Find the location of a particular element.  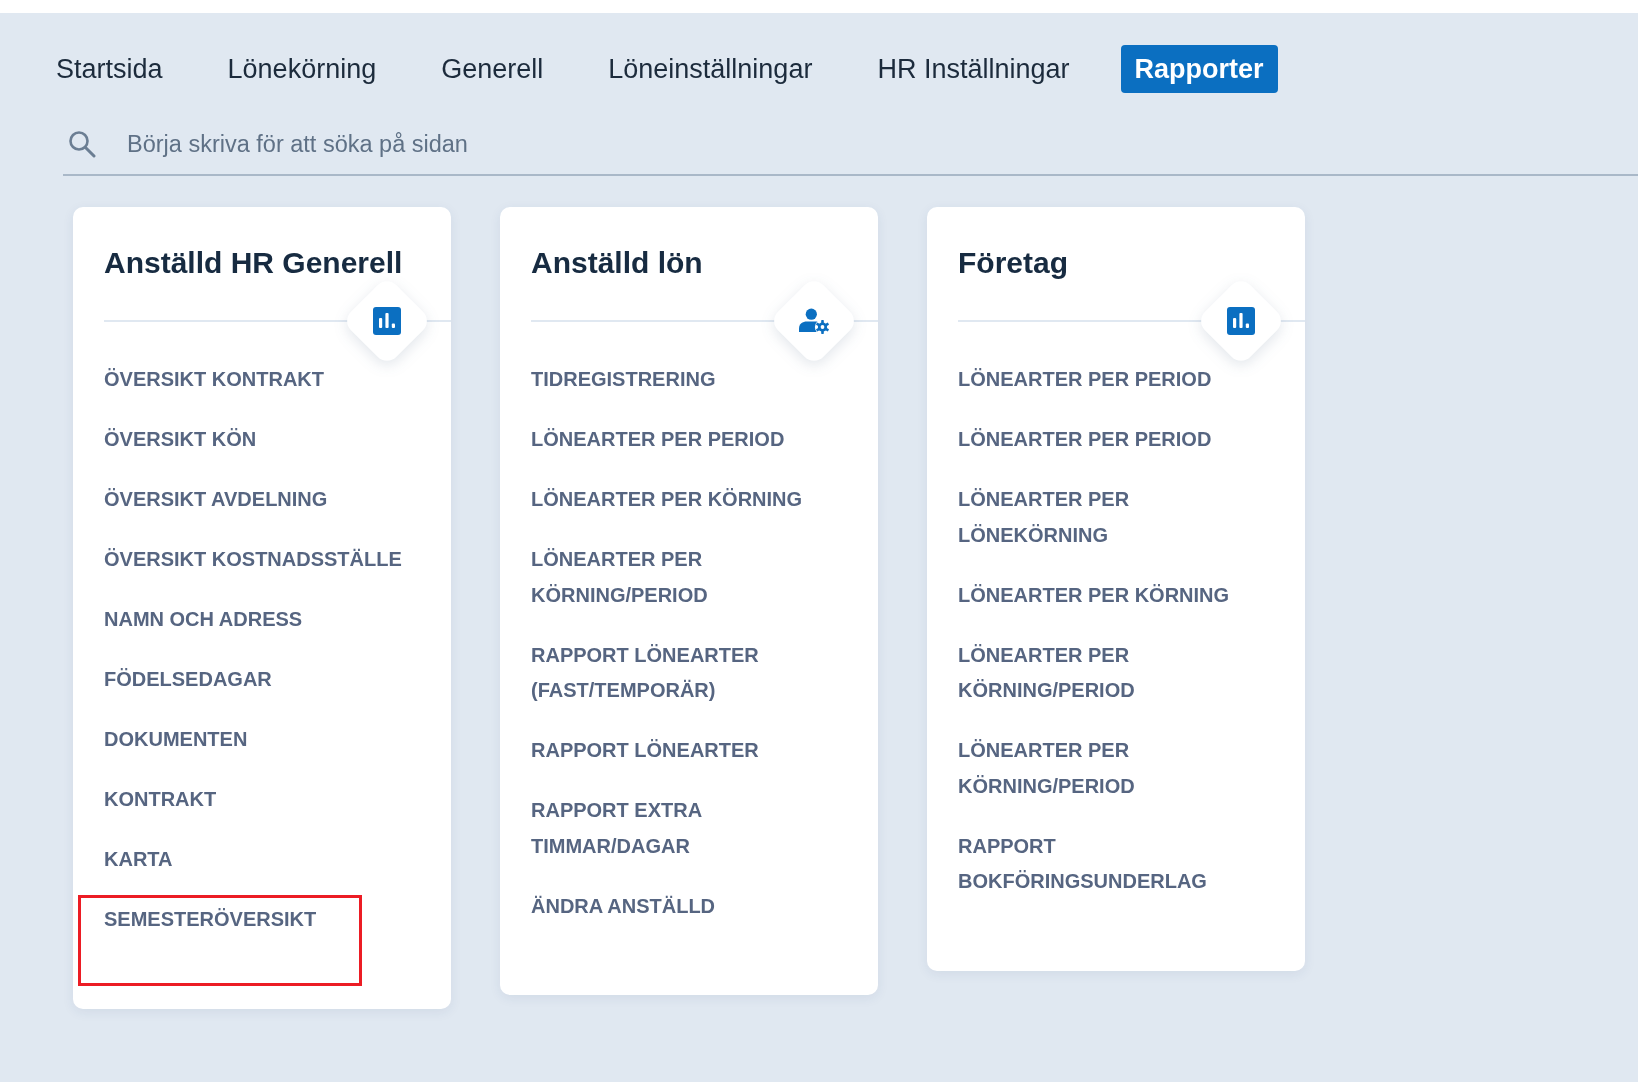

nav-tab: Startsida is located at coordinates (109, 69).